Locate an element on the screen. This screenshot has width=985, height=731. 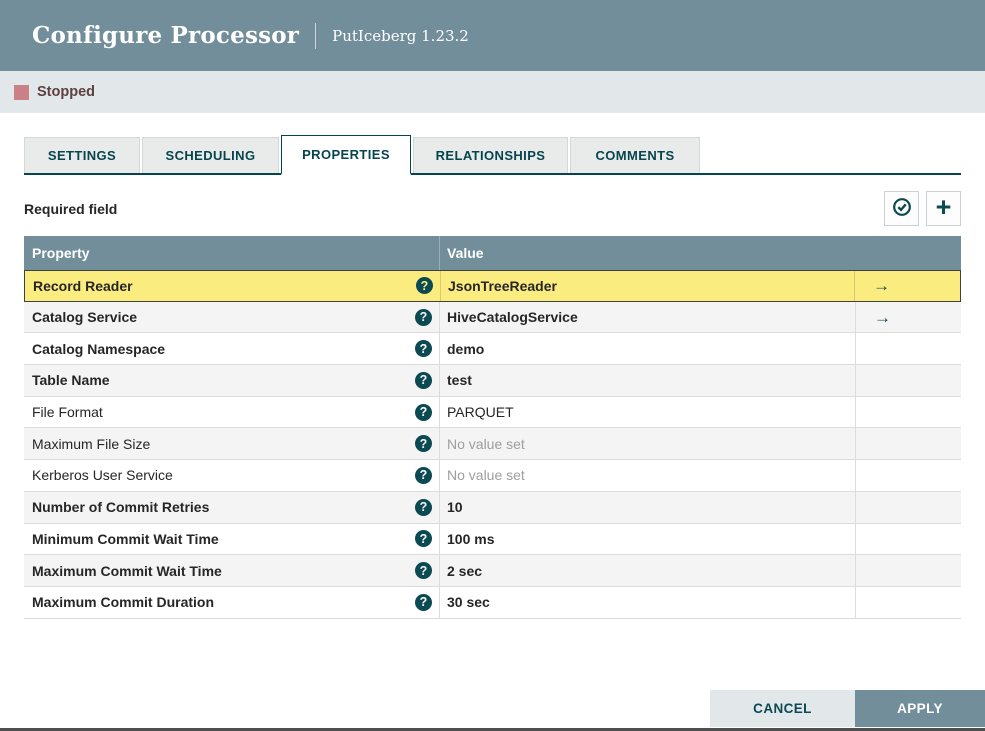
dialog-footer: CANCEL APPLY is located at coordinates (847, 708).